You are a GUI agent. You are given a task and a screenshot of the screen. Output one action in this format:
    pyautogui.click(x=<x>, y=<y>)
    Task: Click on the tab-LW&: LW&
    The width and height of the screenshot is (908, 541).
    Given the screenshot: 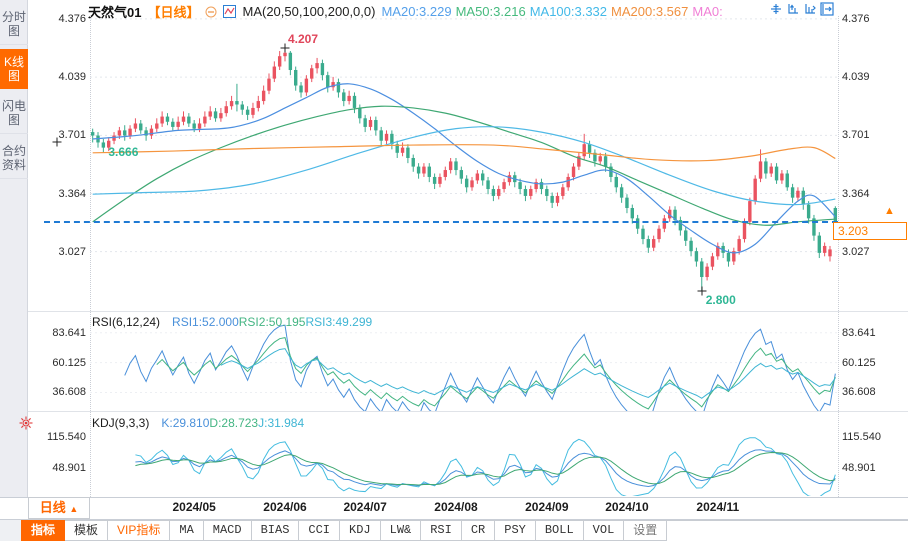 What is the action you would take?
    pyautogui.click(x=401, y=530)
    